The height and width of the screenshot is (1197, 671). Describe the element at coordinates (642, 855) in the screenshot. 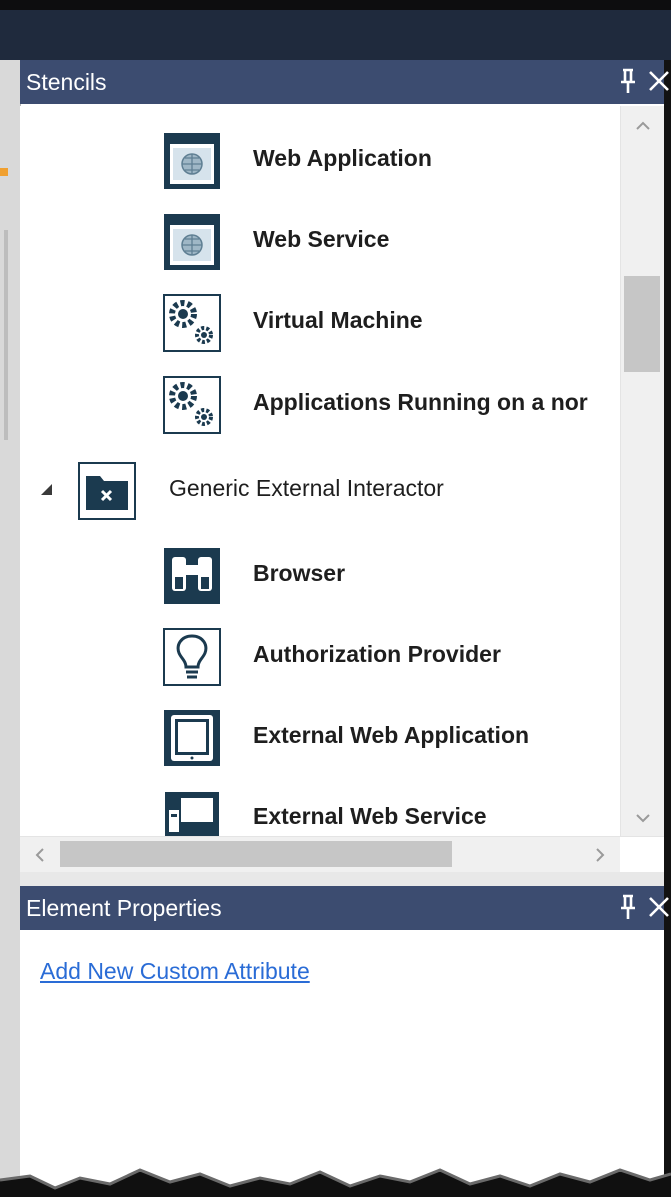

I see `scrollbar-corner` at that location.